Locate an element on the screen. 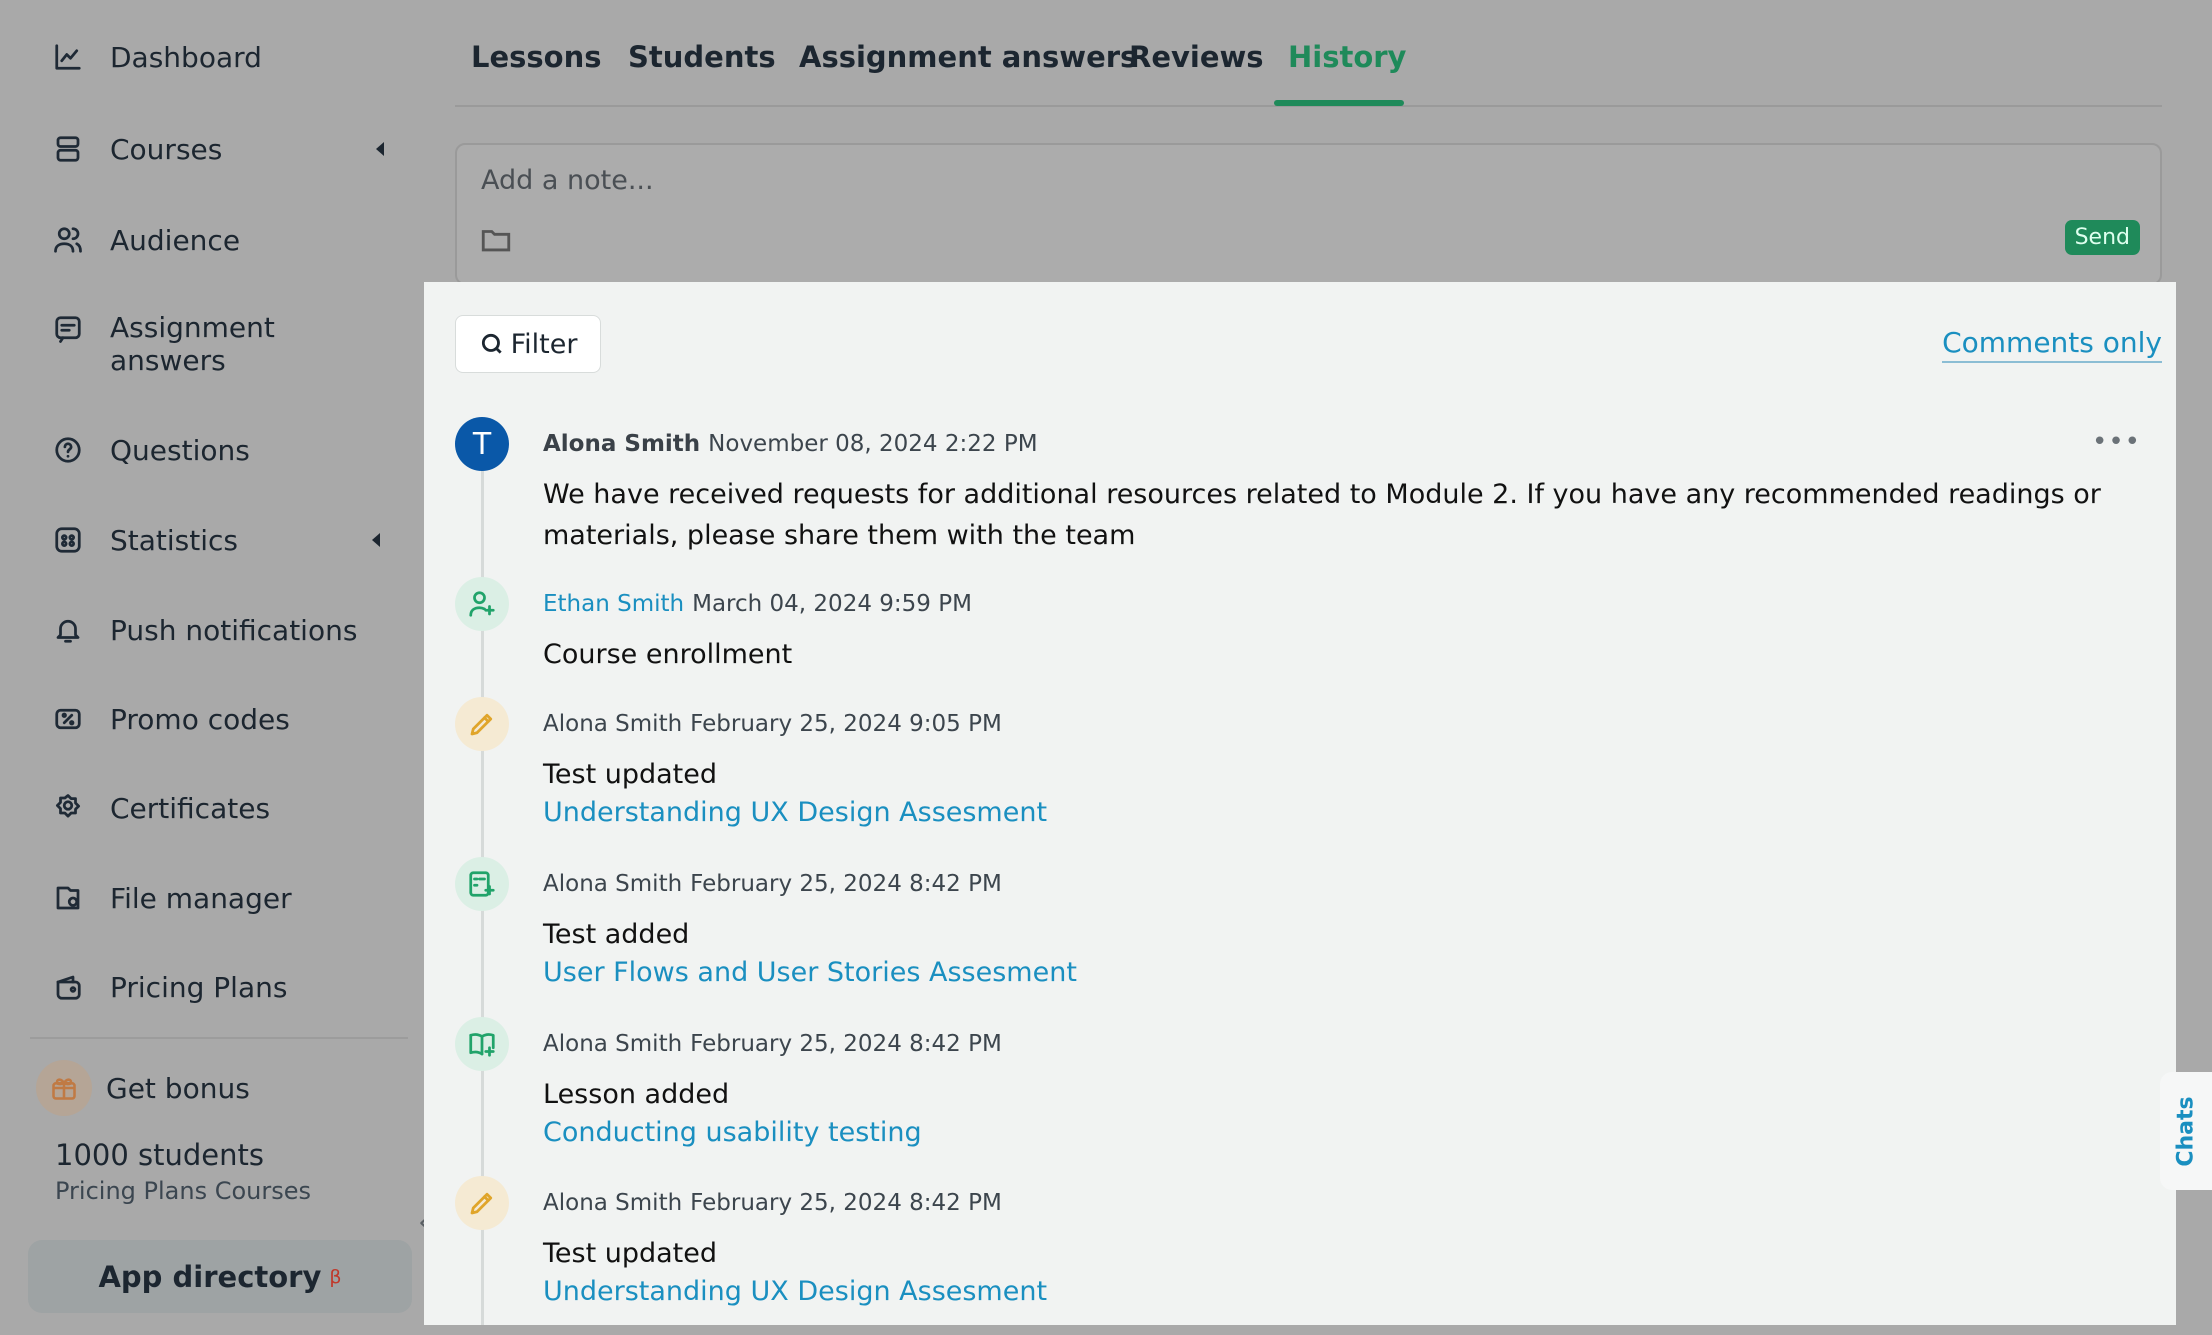  assignment-icon is located at coordinates (68, 329).